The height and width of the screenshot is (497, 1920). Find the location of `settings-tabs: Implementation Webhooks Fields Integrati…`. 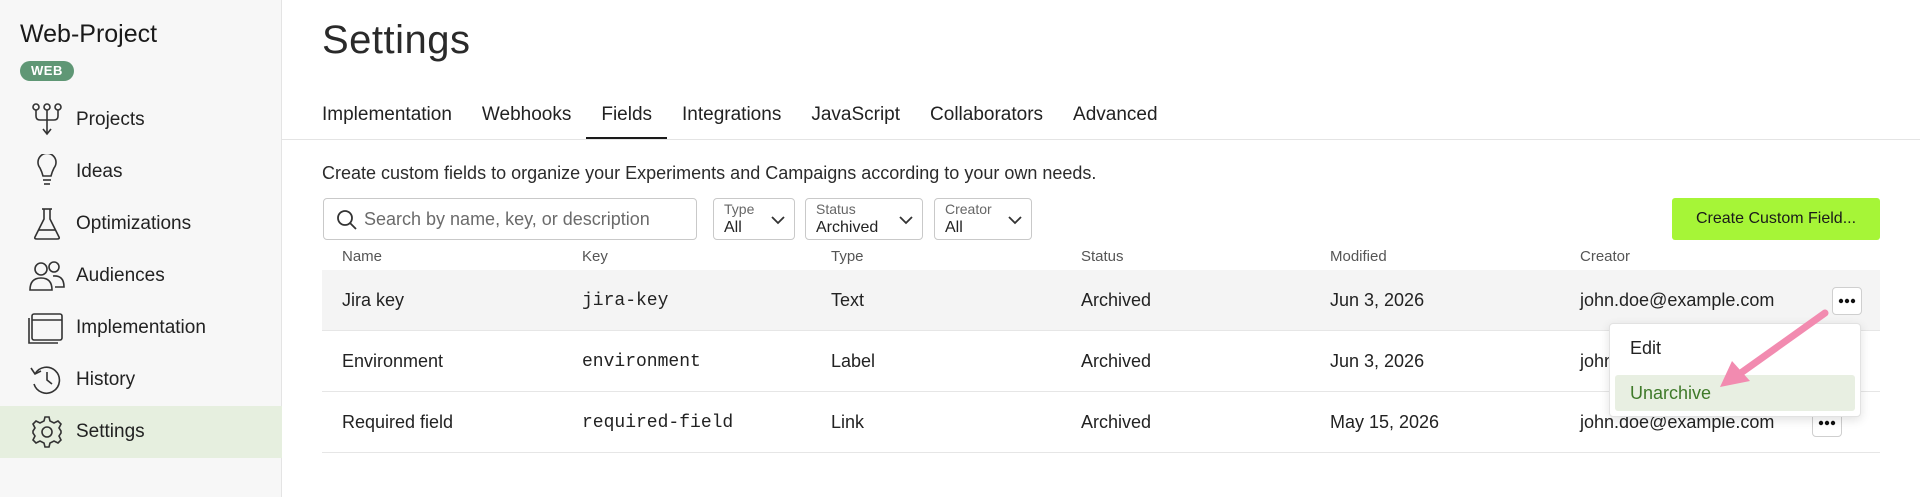

settings-tabs: Implementation Webhooks Fields Integrati… is located at coordinates (755, 119).